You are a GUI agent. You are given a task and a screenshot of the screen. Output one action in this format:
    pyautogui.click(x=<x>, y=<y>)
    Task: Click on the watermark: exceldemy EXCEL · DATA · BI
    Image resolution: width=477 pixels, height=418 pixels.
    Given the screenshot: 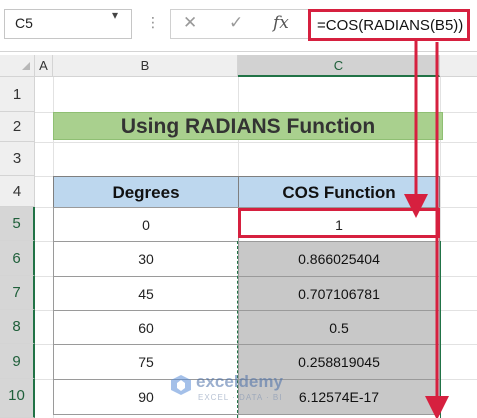 What is the action you would take?
    pyautogui.click(x=245, y=390)
    